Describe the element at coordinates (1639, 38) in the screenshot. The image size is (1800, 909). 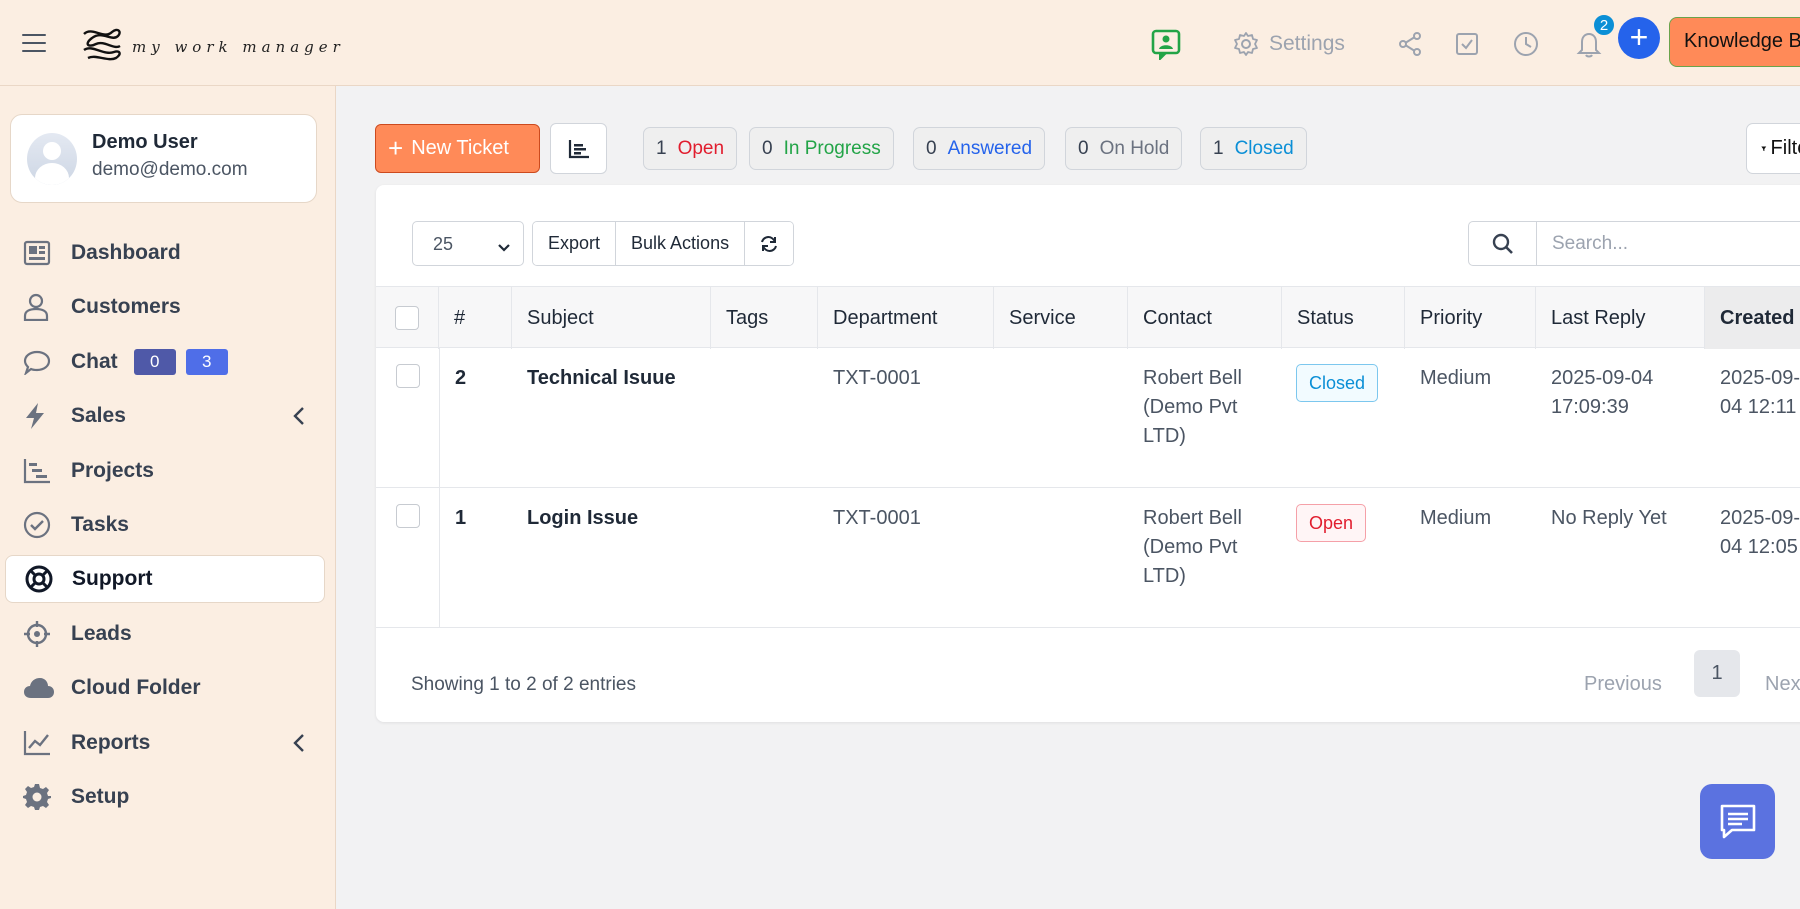
I see `quick-add-button: +` at that location.